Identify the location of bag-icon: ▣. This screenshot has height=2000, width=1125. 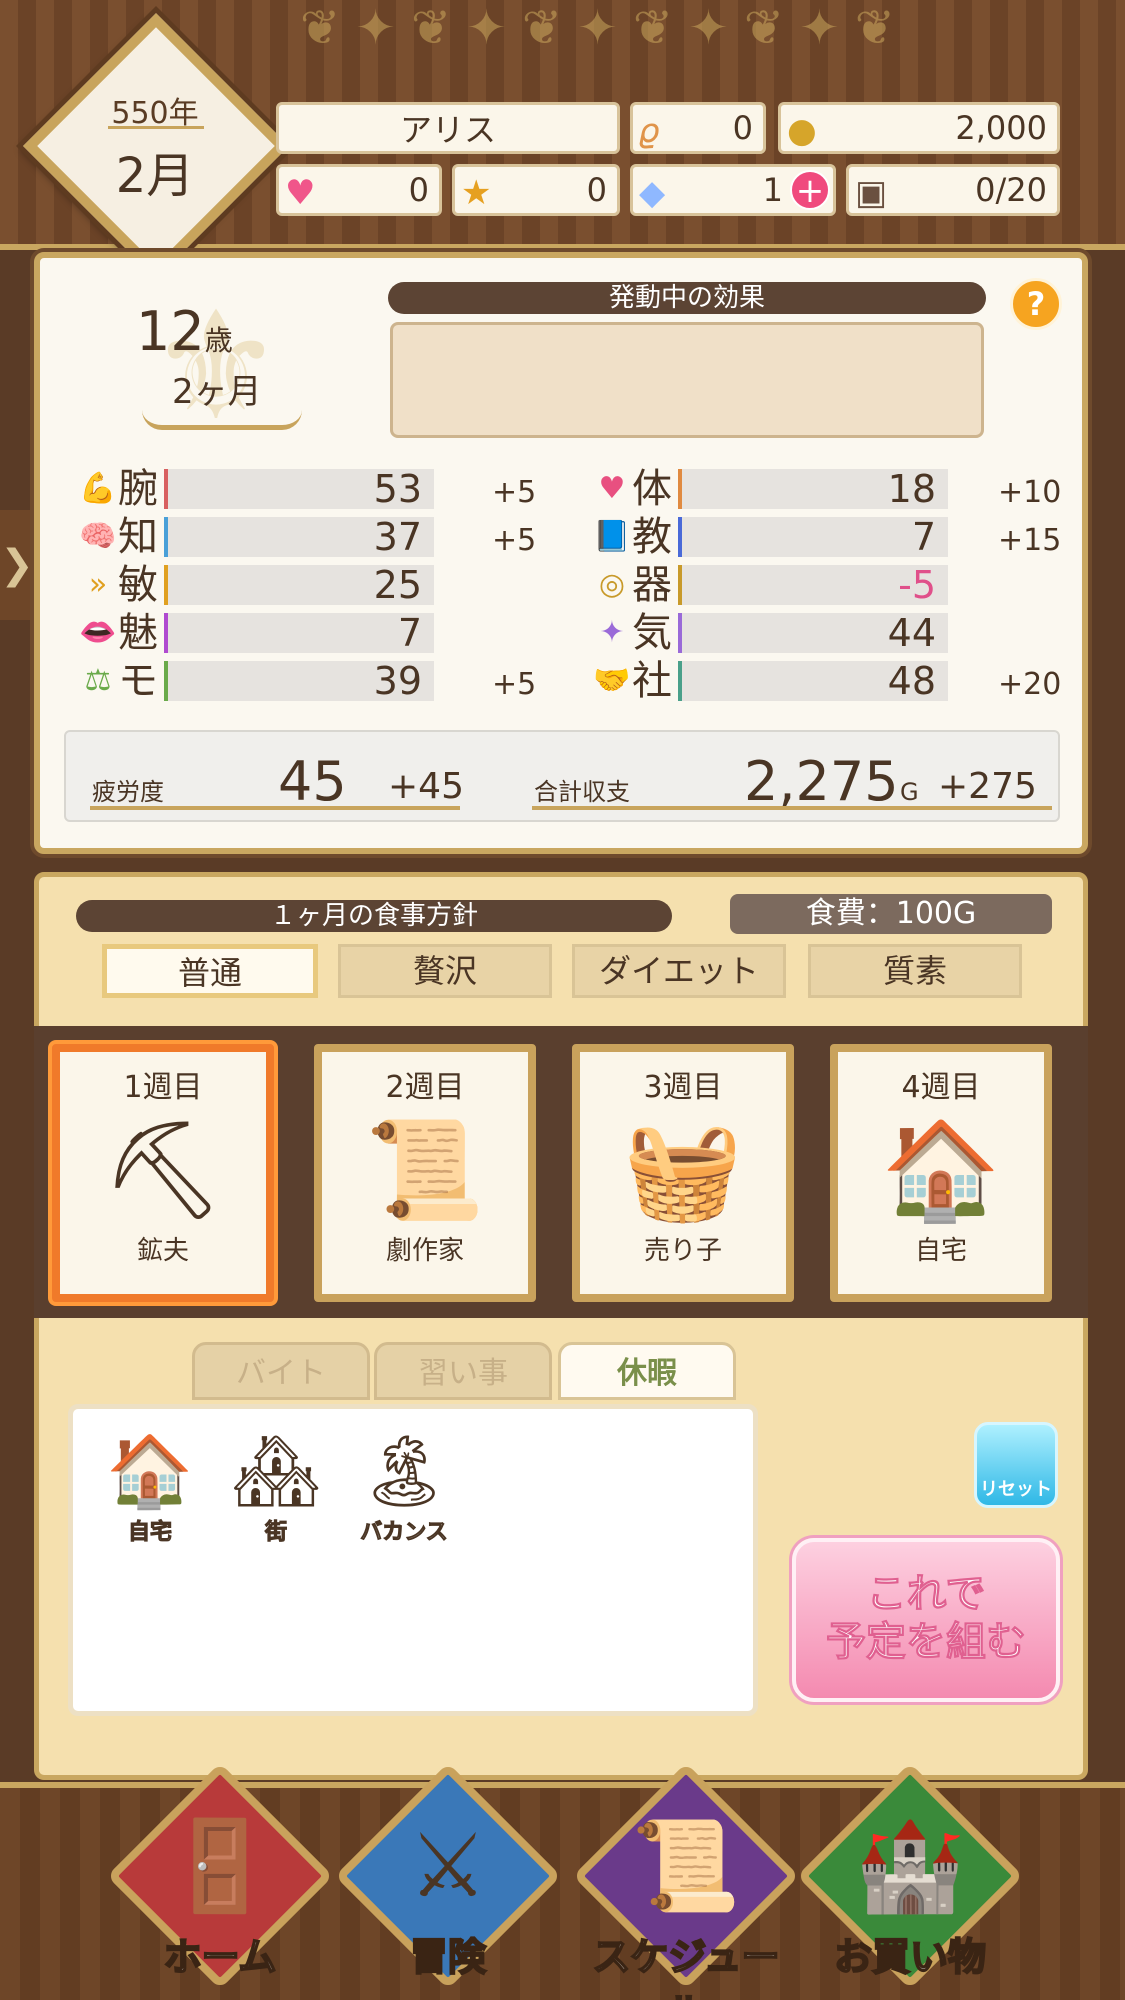
(871, 193).